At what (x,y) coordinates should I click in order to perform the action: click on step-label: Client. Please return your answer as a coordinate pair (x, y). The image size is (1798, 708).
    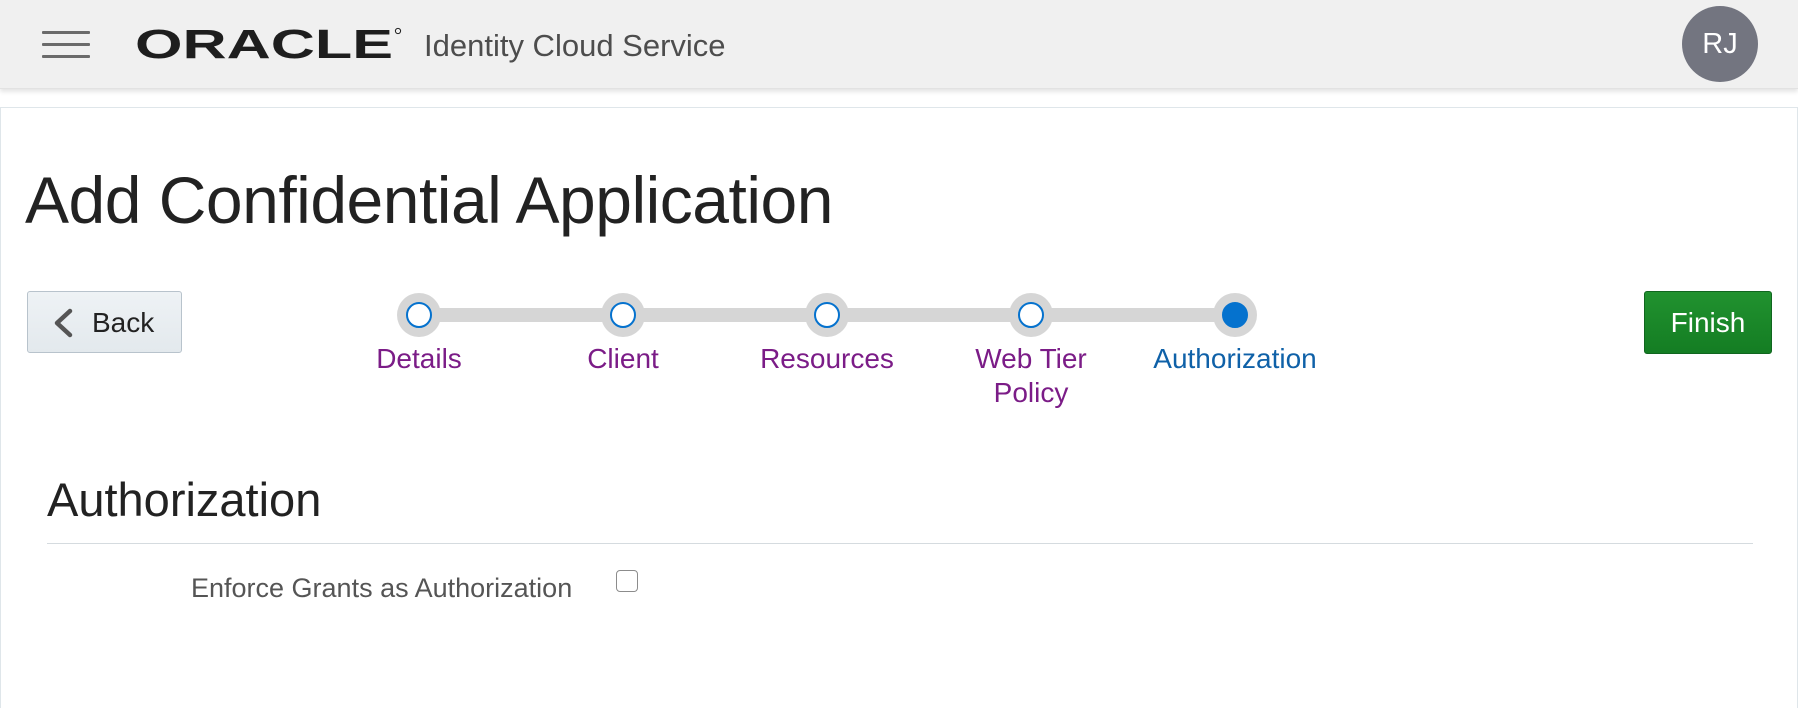
    Looking at the image, I should click on (623, 358).